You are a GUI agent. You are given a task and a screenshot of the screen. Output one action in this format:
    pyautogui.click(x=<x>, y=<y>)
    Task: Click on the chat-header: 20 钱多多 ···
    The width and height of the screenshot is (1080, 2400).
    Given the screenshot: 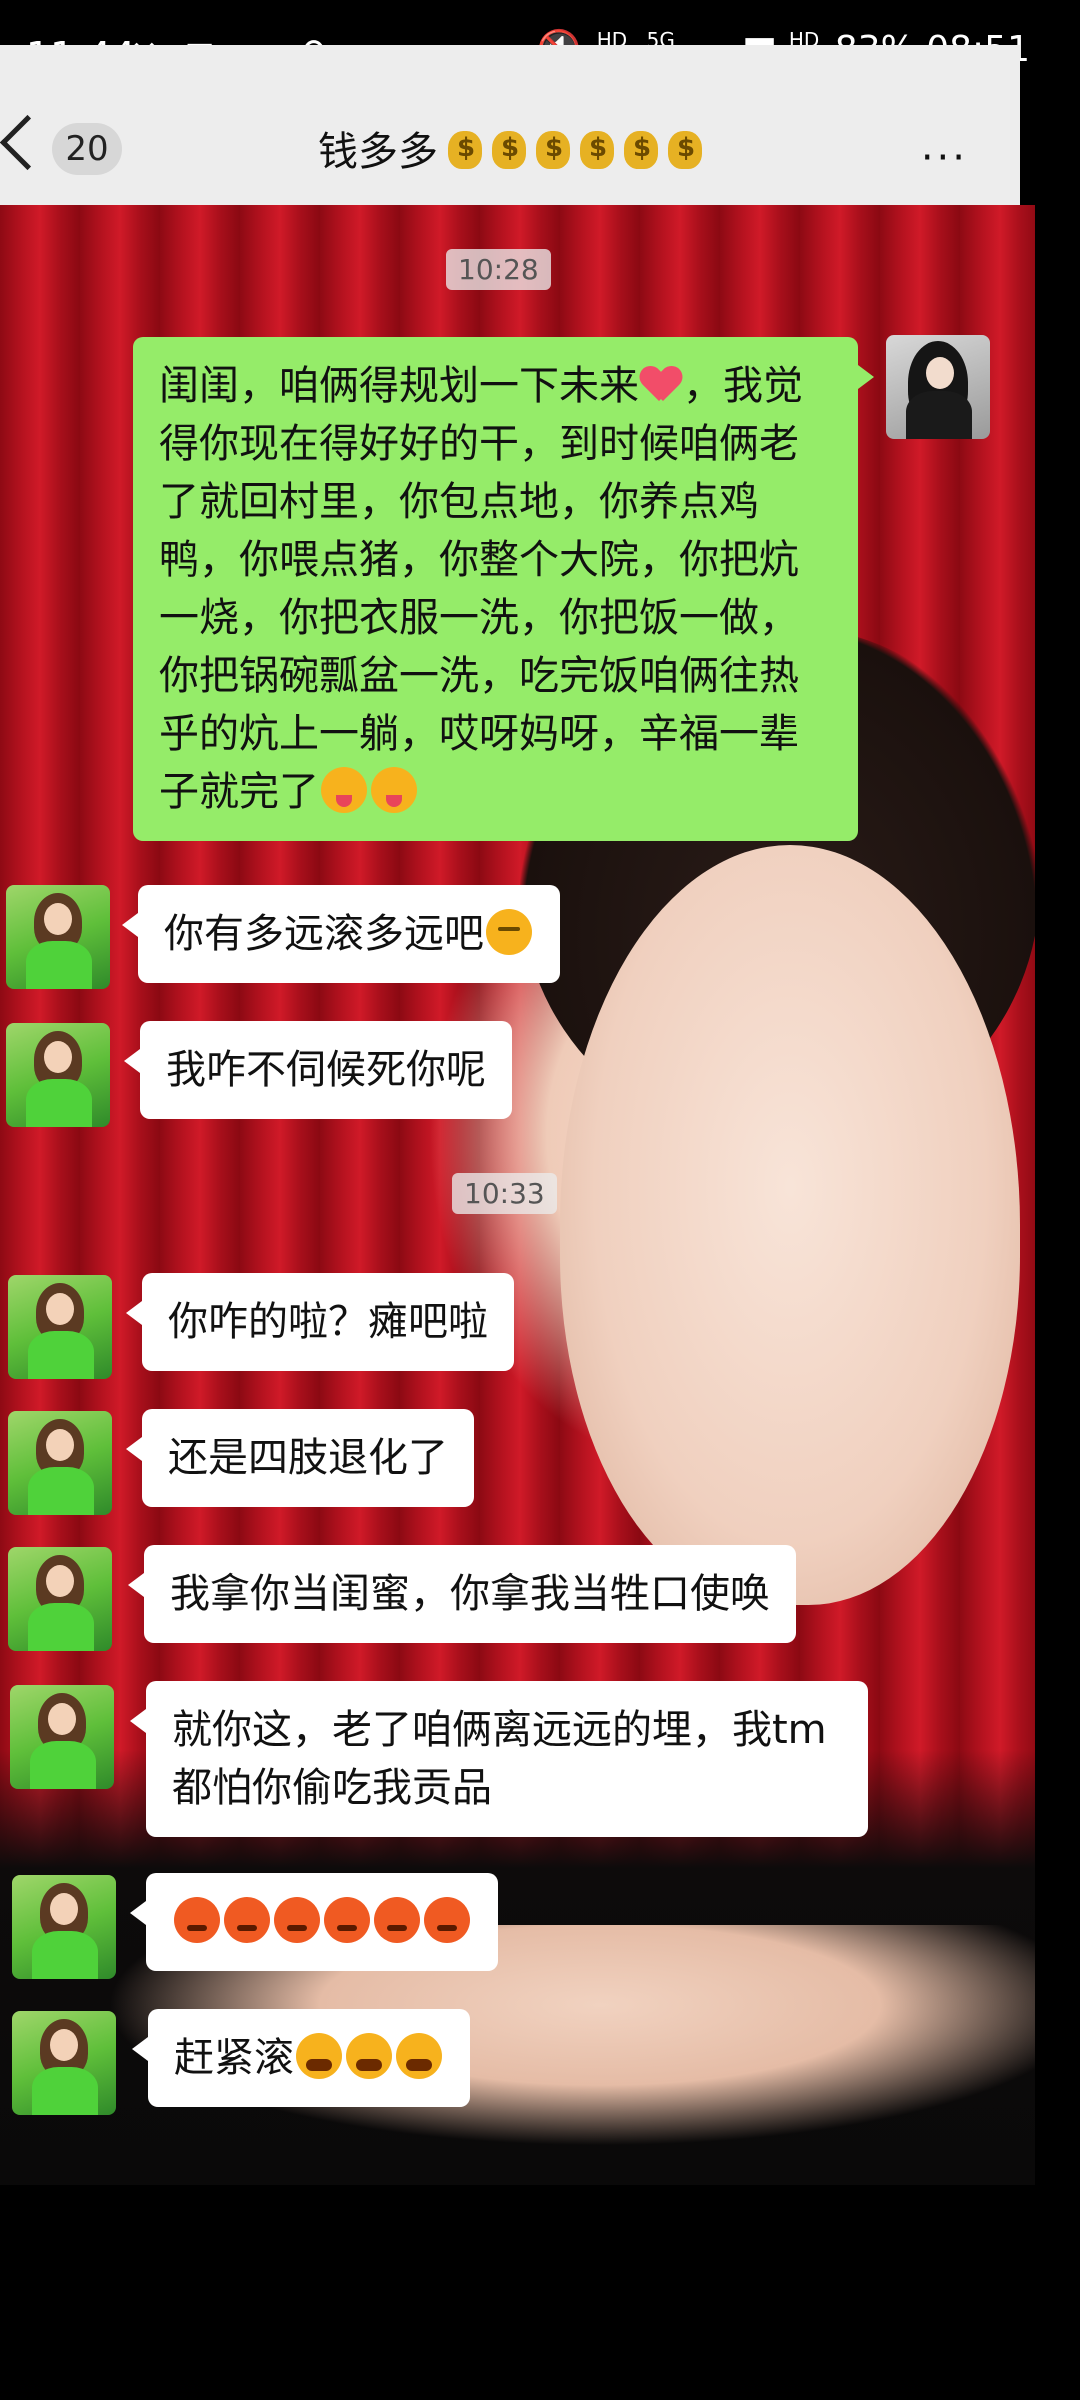 What is the action you would take?
    pyautogui.click(x=510, y=125)
    